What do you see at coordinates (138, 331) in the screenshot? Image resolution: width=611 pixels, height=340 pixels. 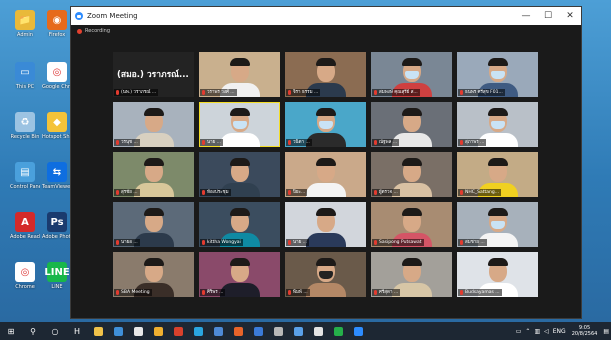 I see `taskbar-app3-icon` at bounding box center [138, 331].